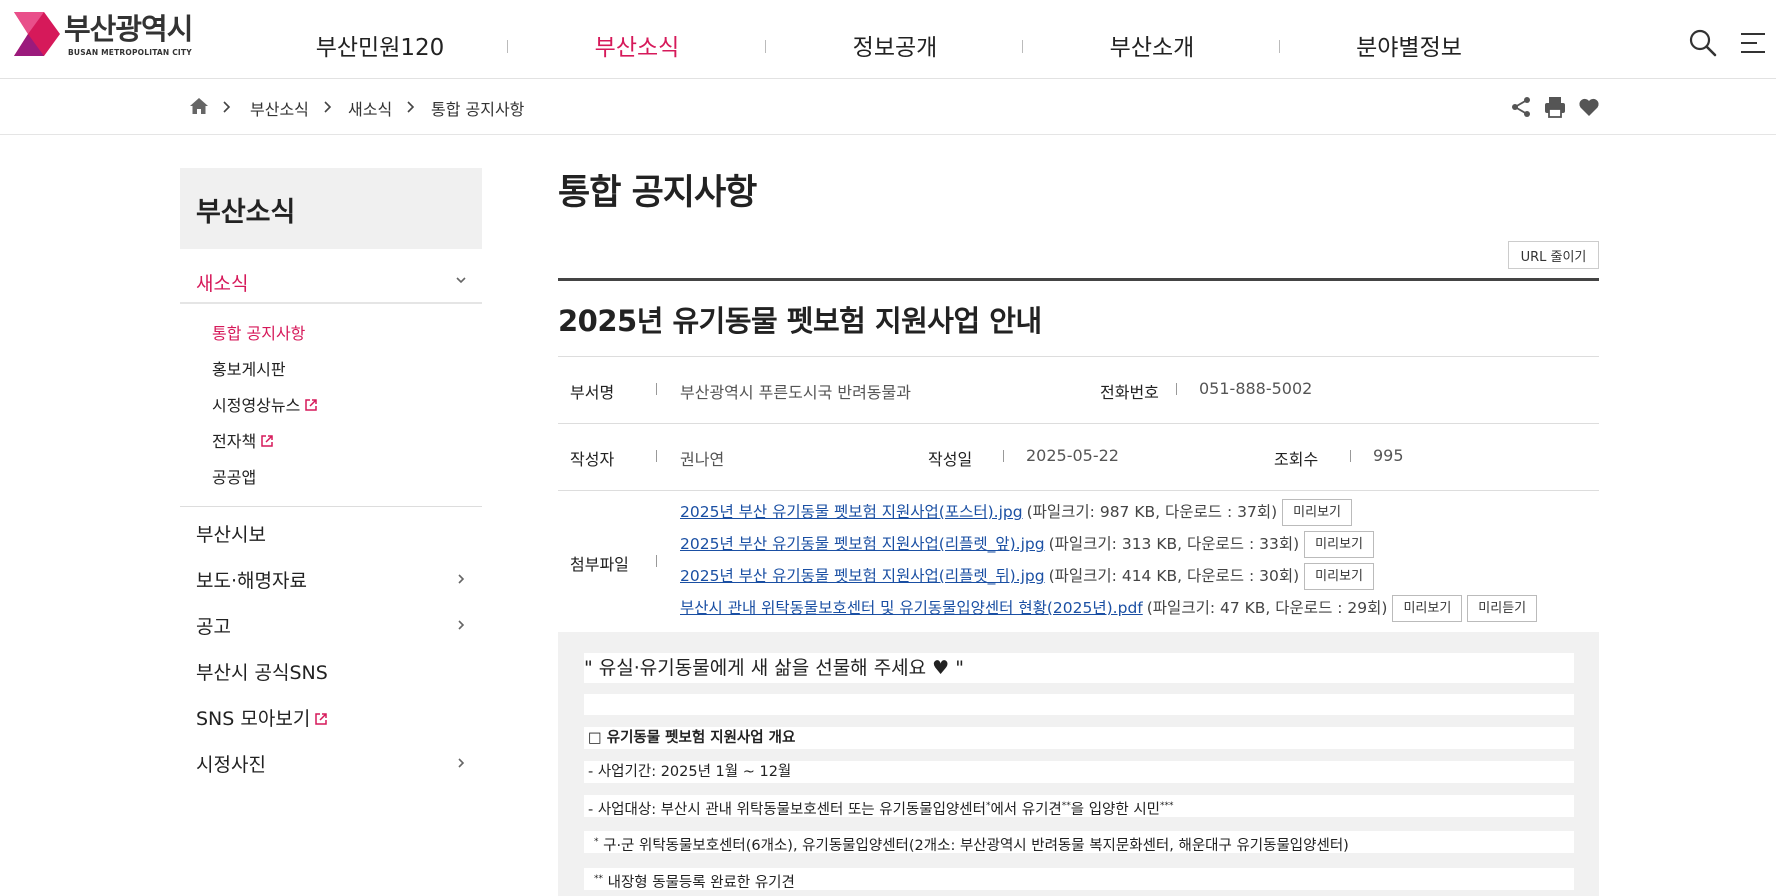 The width and height of the screenshot is (1776, 896). I want to click on author-value: 권나연, so click(702, 459).